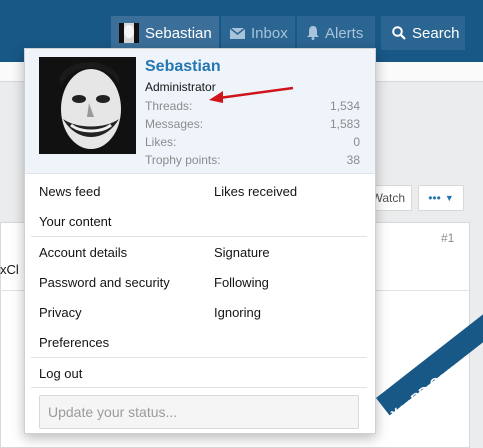  What do you see at coordinates (69, 191) in the screenshot?
I see `menu-item-news-feed: News feed` at bounding box center [69, 191].